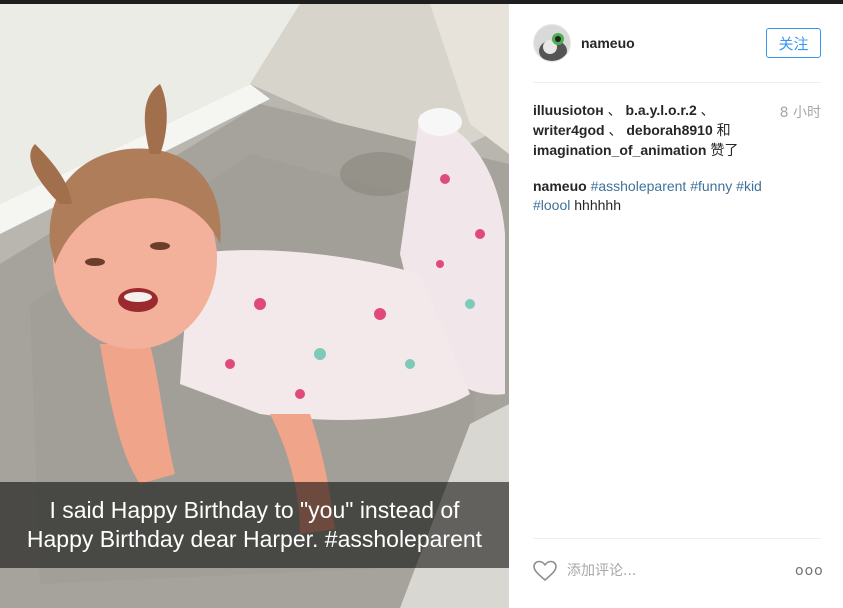 This screenshot has height=608, width=843. I want to click on likes-and-word: 和, so click(723, 131).